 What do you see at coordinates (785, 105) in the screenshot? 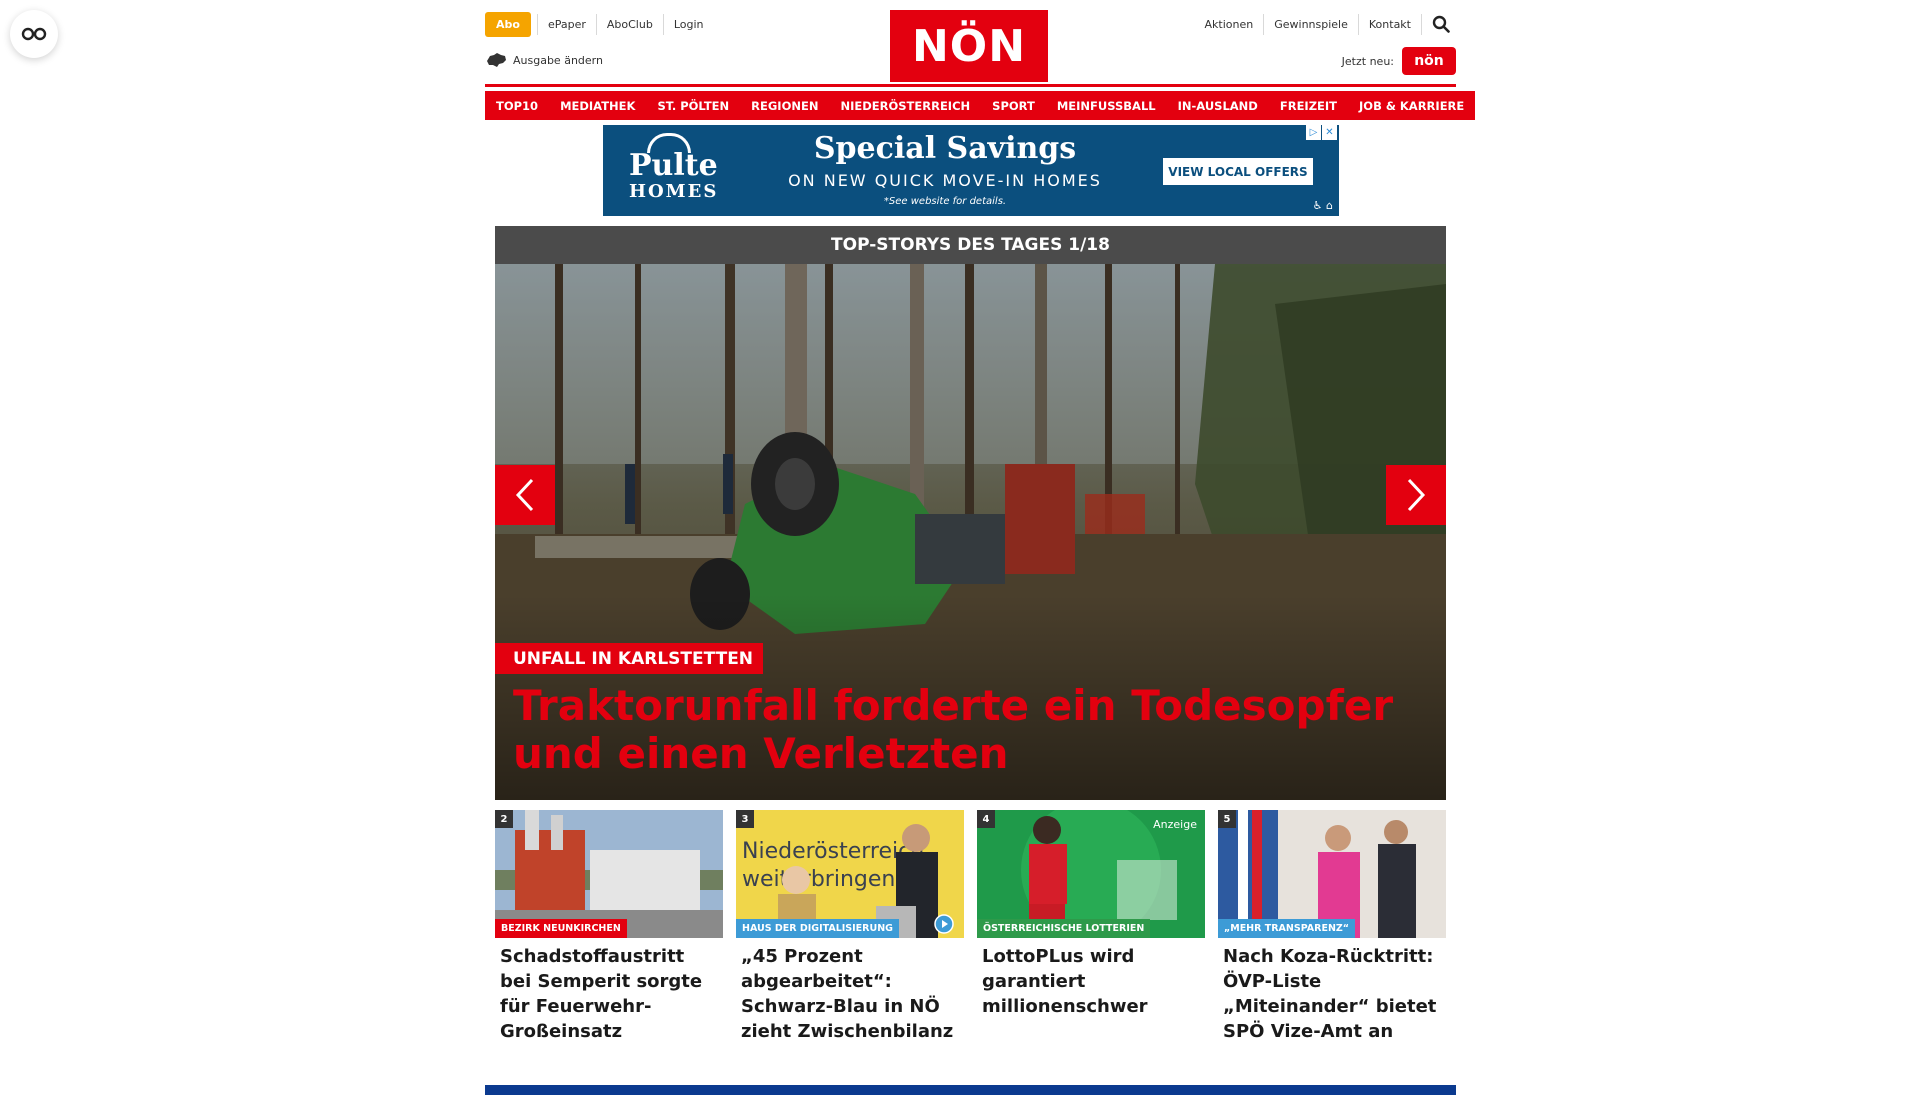
I see `nav-item-regionen: REGIONEN` at bounding box center [785, 105].